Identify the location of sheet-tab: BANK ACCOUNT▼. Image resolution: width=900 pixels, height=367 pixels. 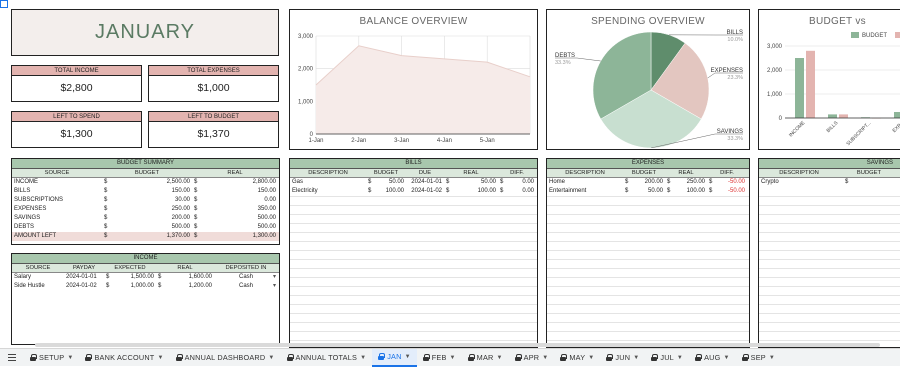
(124, 358).